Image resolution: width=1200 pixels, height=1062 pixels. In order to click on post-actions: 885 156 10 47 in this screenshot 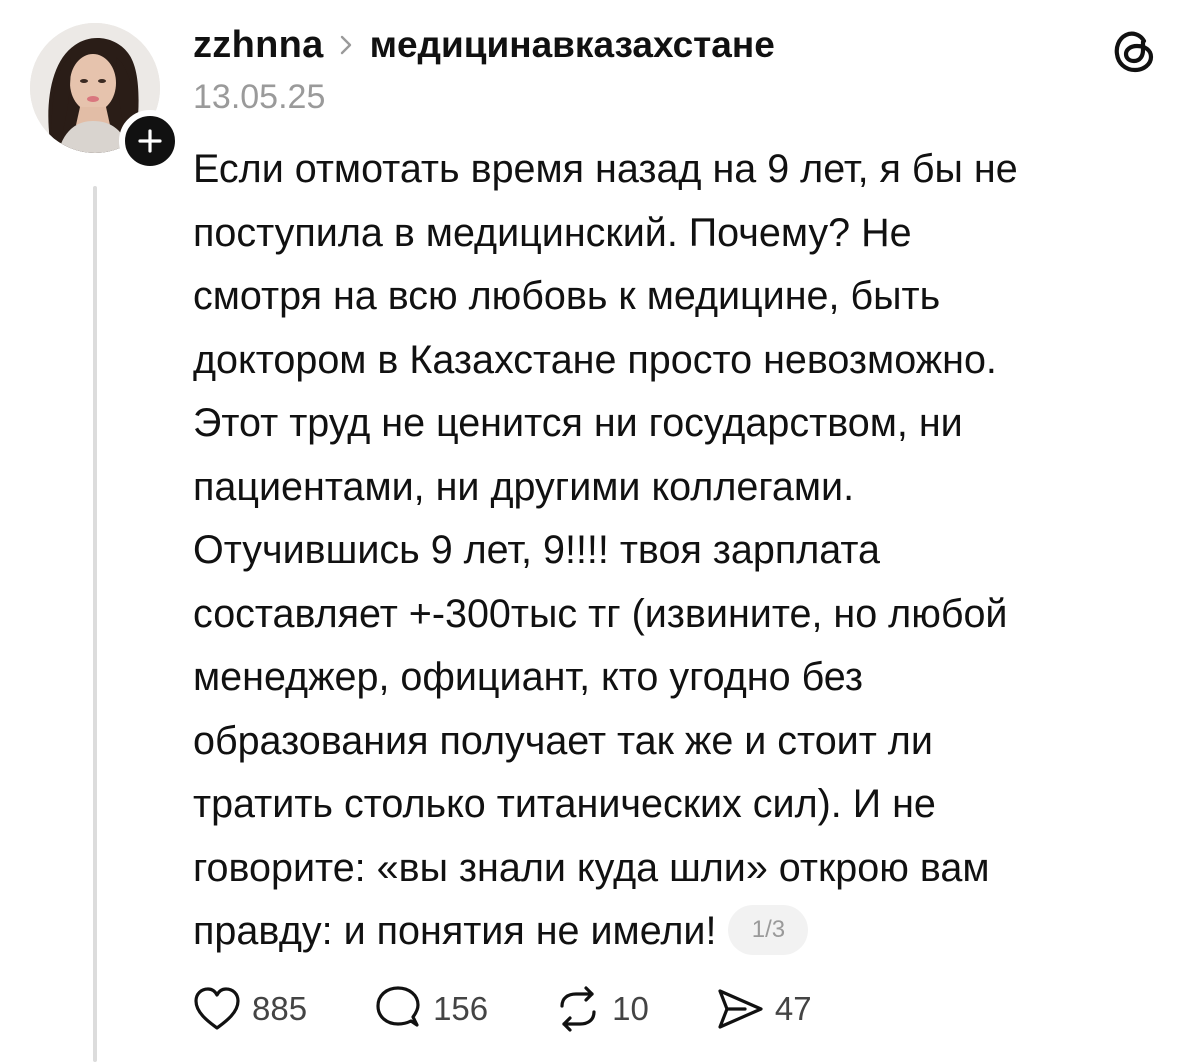, I will do `click(535, 1009)`.